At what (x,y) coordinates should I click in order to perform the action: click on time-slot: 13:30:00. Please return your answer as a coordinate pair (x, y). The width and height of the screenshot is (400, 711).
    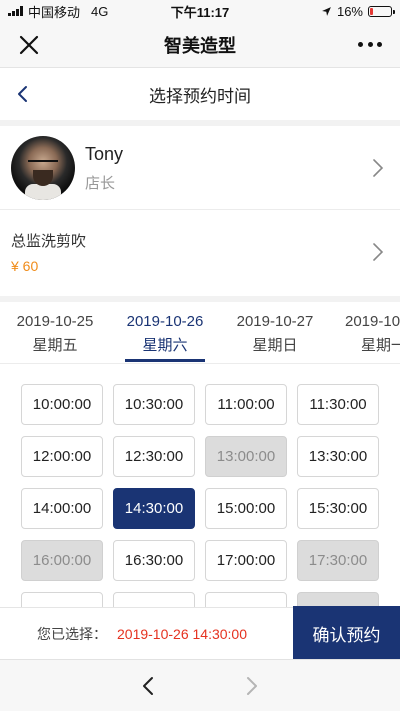
    Looking at the image, I should click on (338, 456).